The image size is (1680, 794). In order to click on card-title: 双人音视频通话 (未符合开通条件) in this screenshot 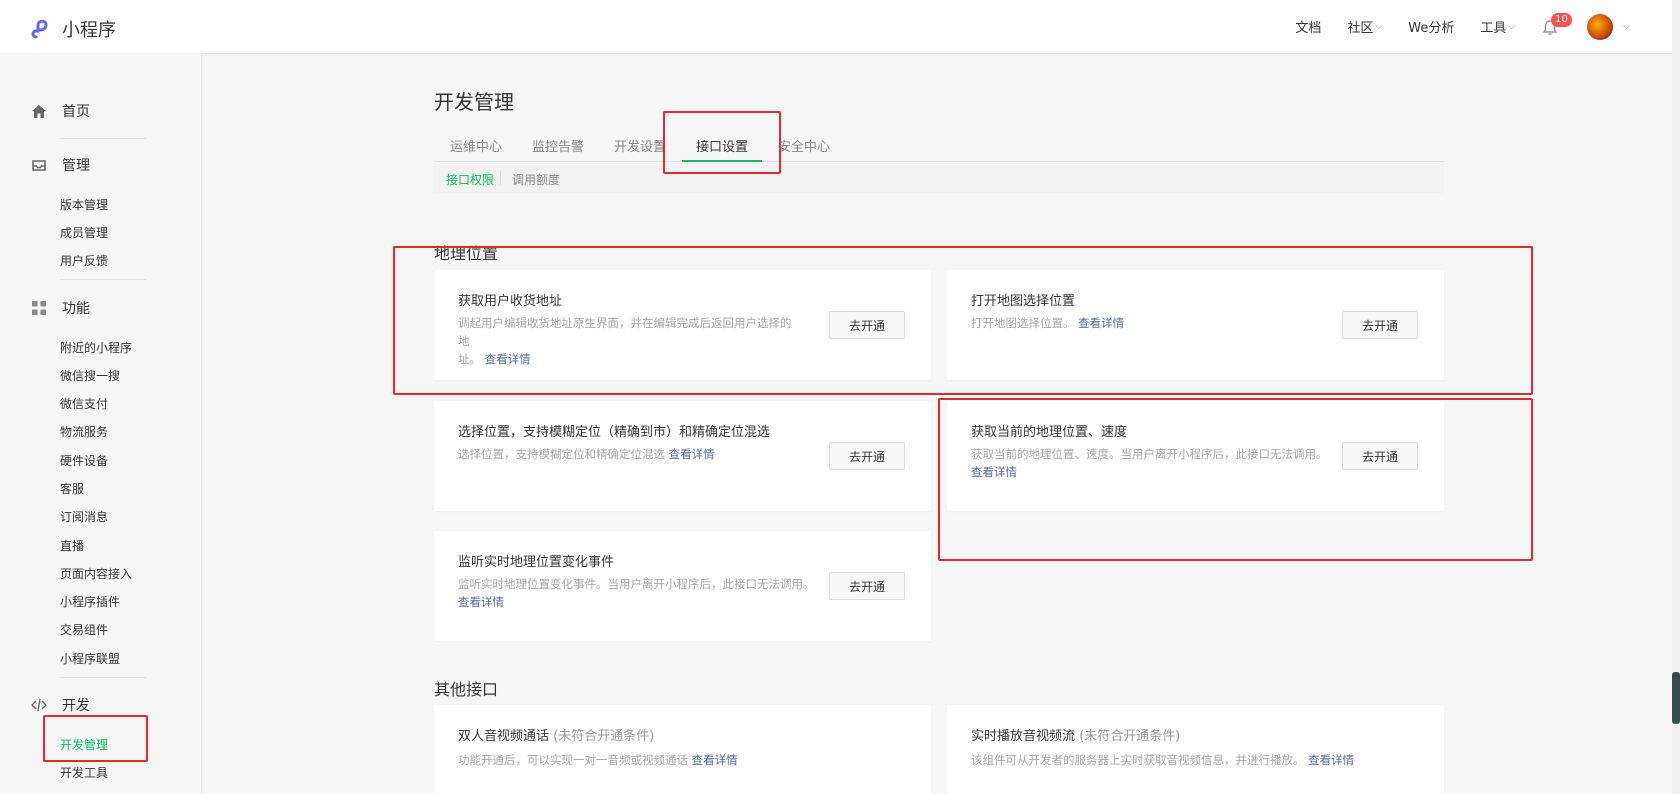, I will do `click(556, 734)`.